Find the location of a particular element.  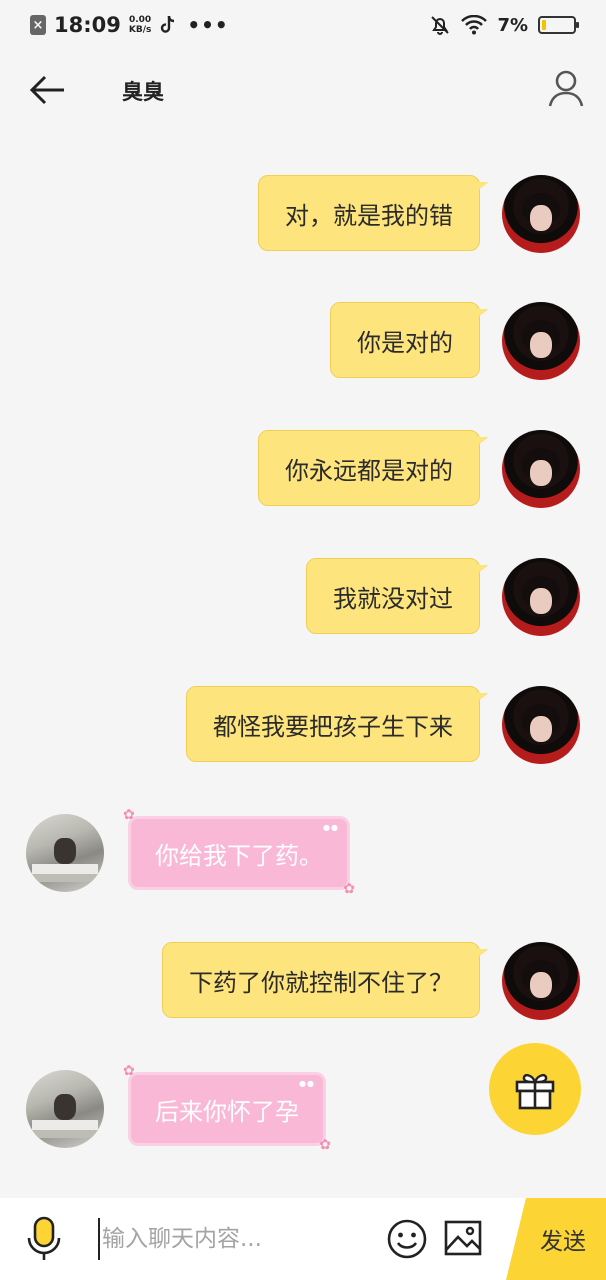

battery-level is located at coordinates (544, 25).